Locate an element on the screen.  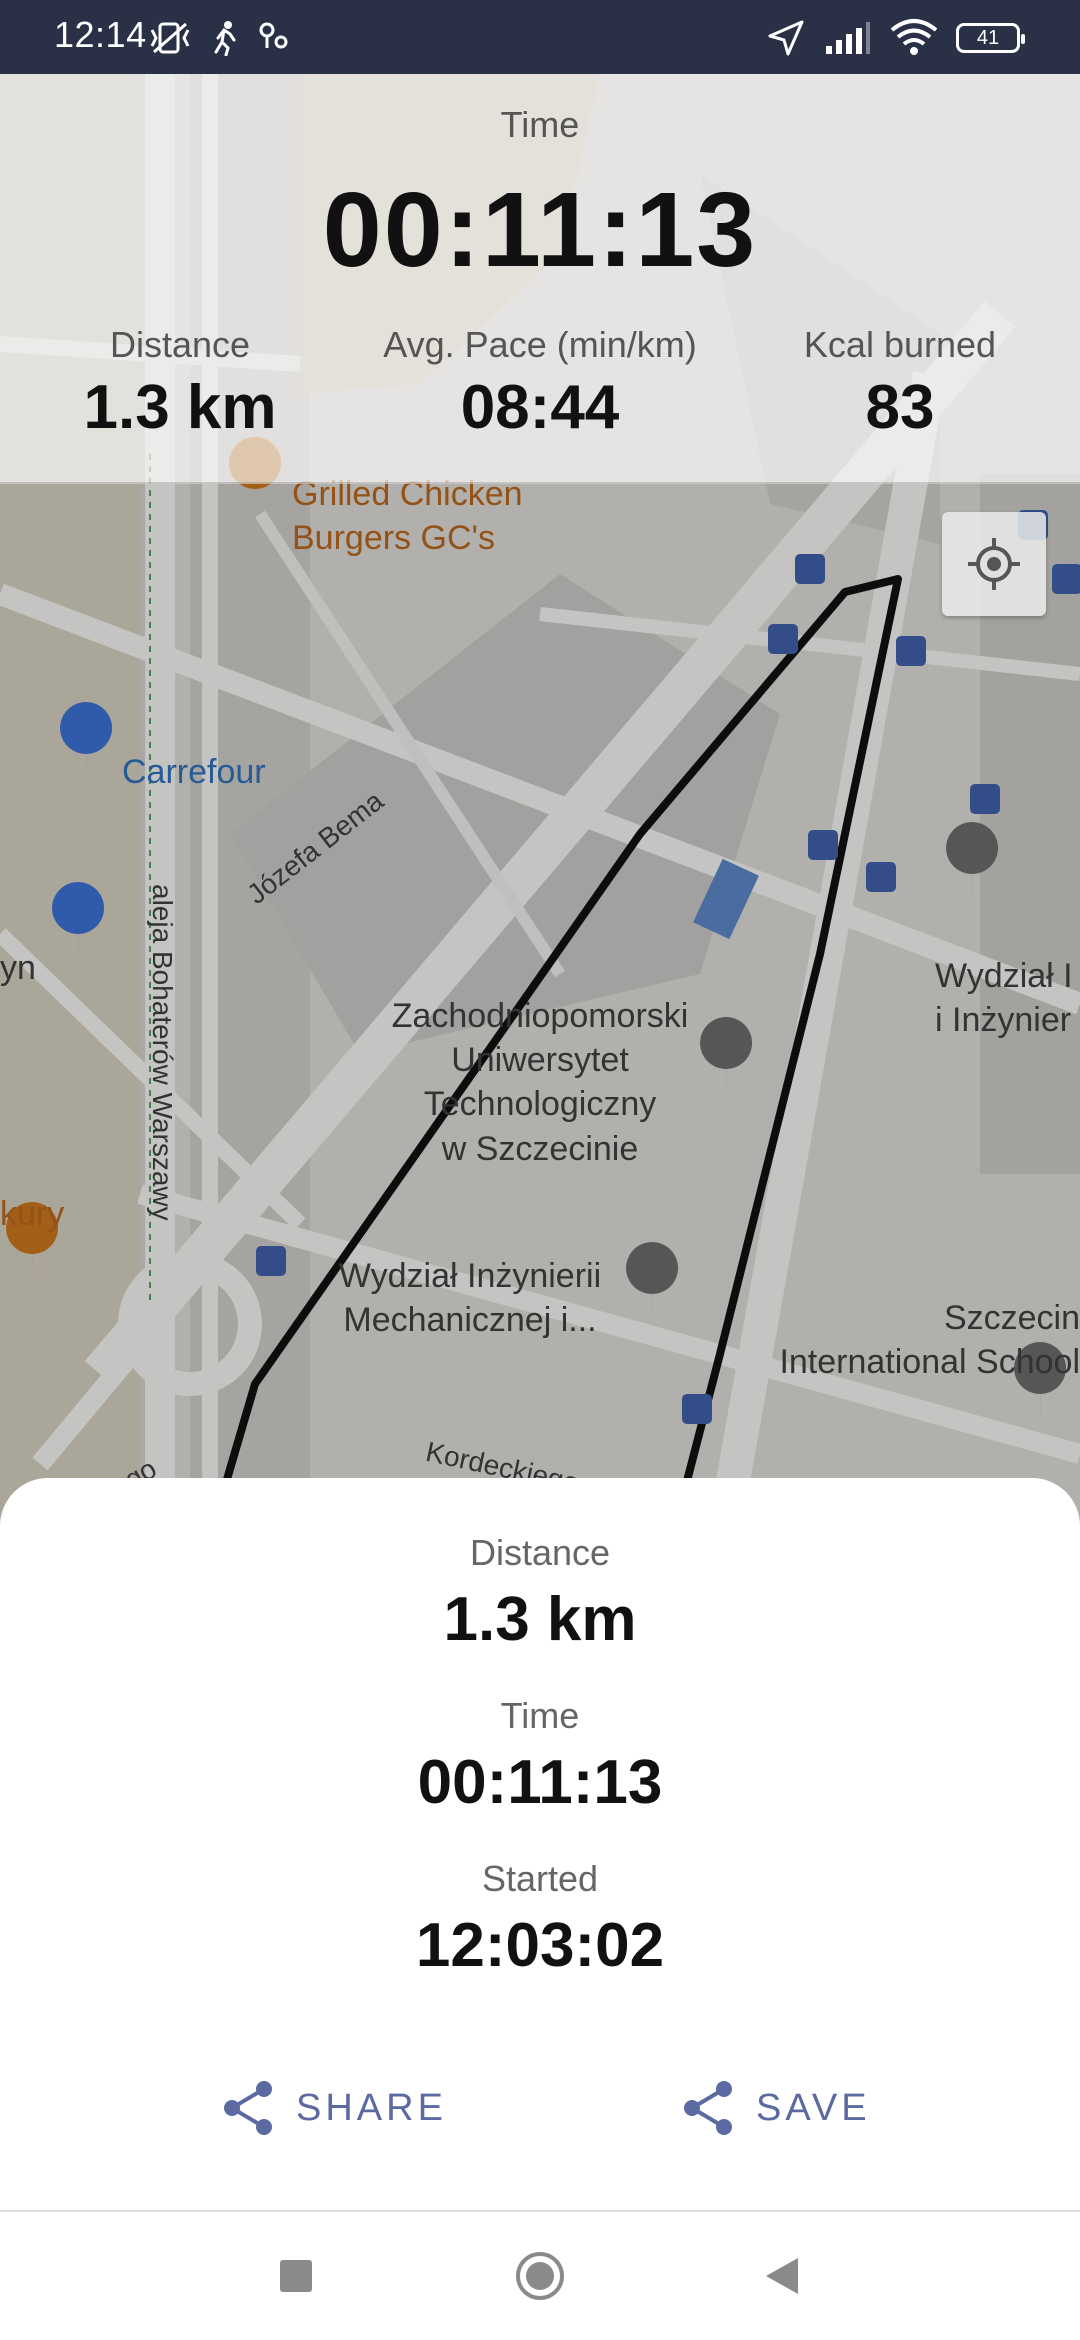
back-button is located at coordinates (782, 2278).